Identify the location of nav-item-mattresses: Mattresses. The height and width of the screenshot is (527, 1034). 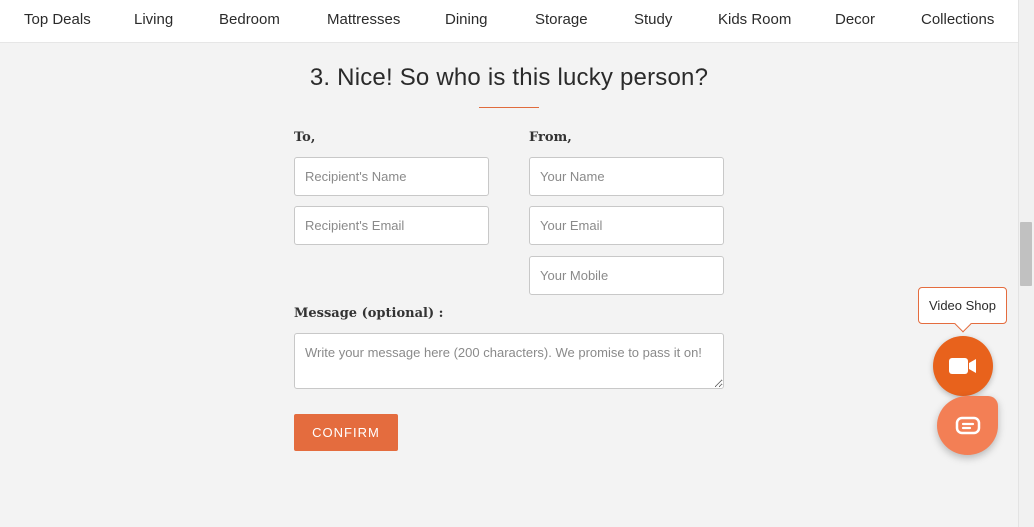
(363, 19).